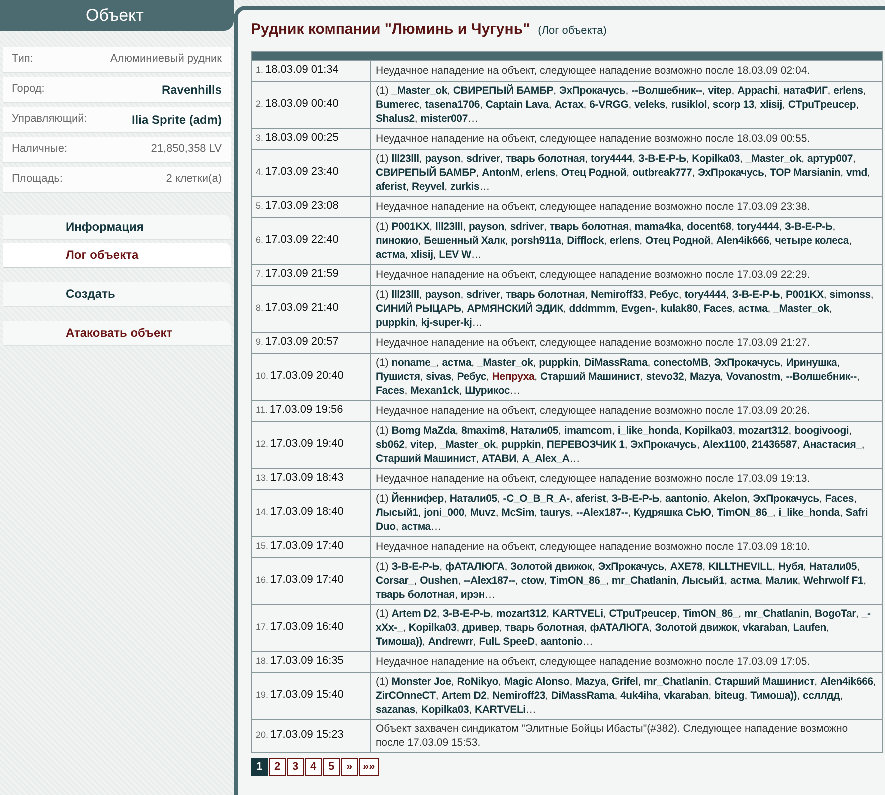 The width and height of the screenshot is (885, 795). What do you see at coordinates (259, 767) in the screenshot?
I see `page-button: 1` at bounding box center [259, 767].